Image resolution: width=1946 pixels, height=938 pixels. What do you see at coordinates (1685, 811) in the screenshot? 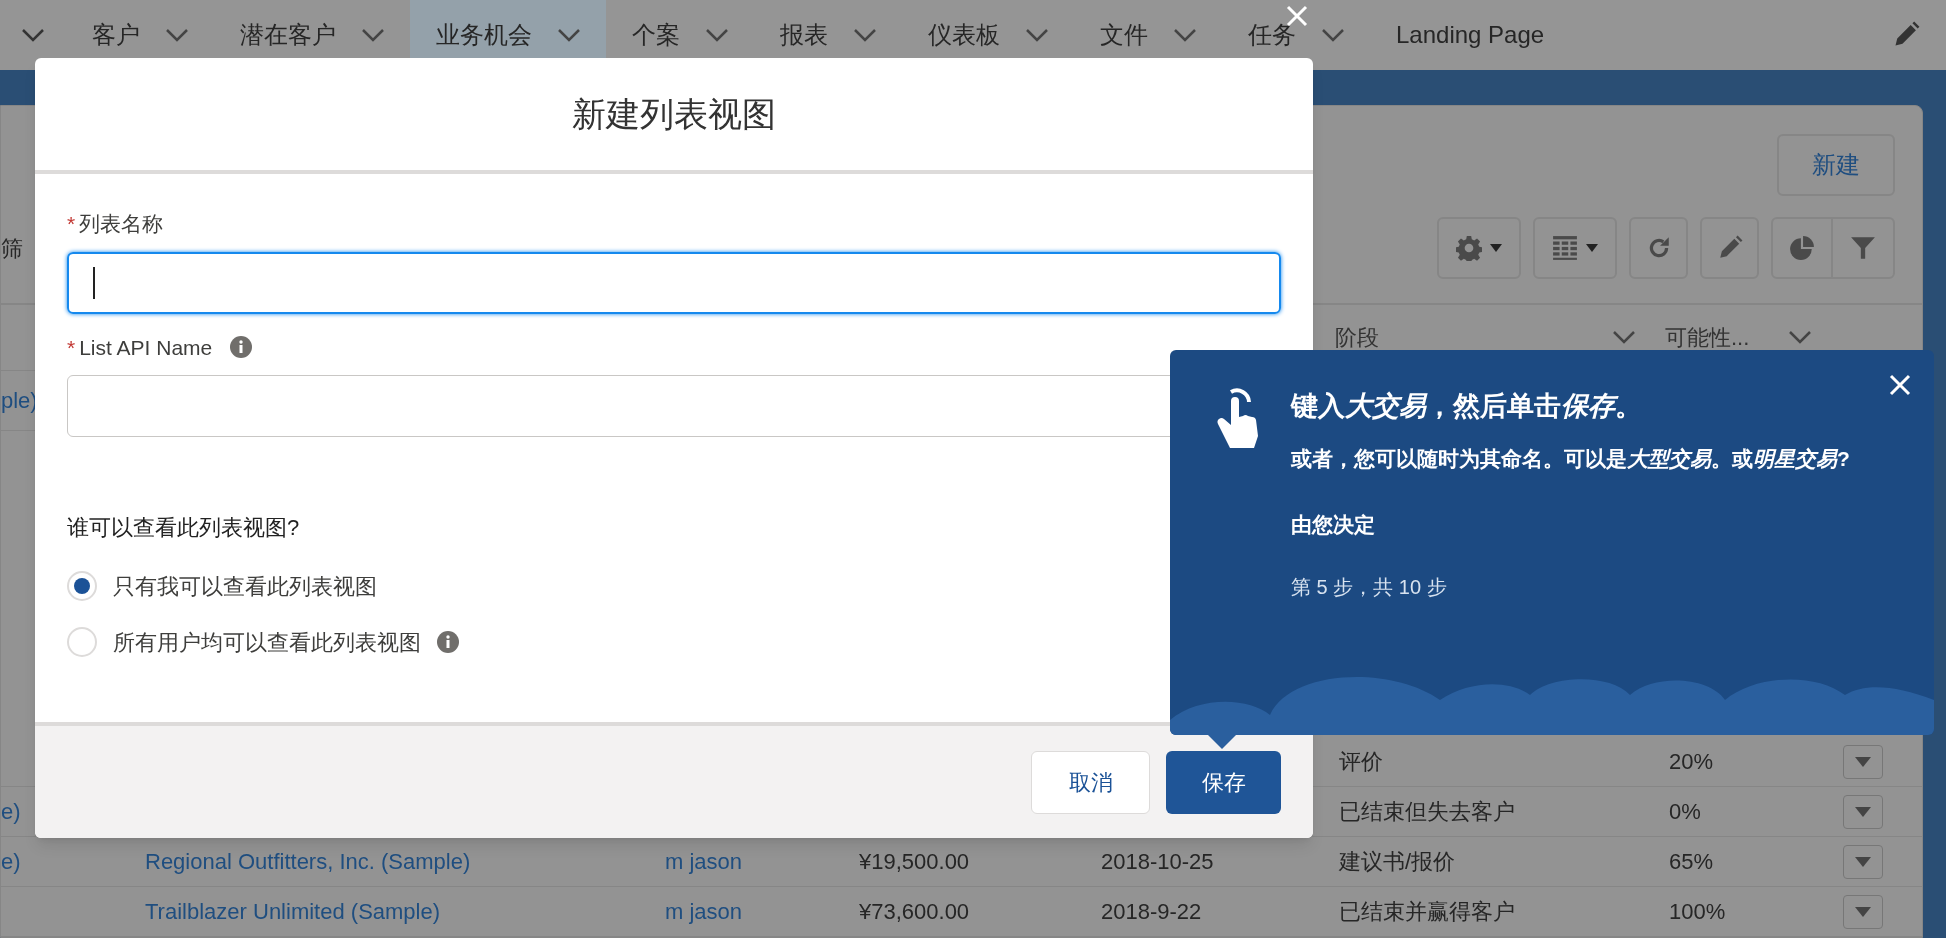
I see `table-cell: 0%` at bounding box center [1685, 811].